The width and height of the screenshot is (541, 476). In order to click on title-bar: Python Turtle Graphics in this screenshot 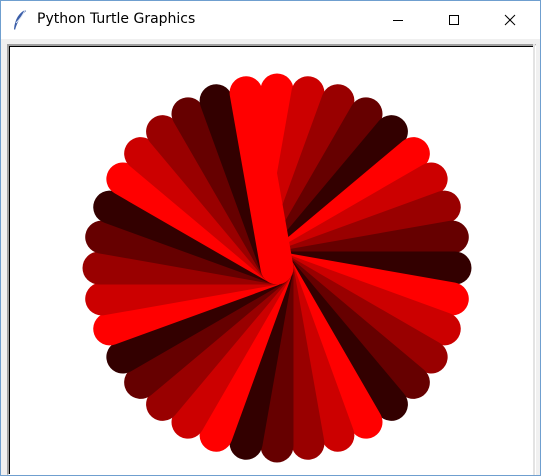, I will do `click(270, 20)`.